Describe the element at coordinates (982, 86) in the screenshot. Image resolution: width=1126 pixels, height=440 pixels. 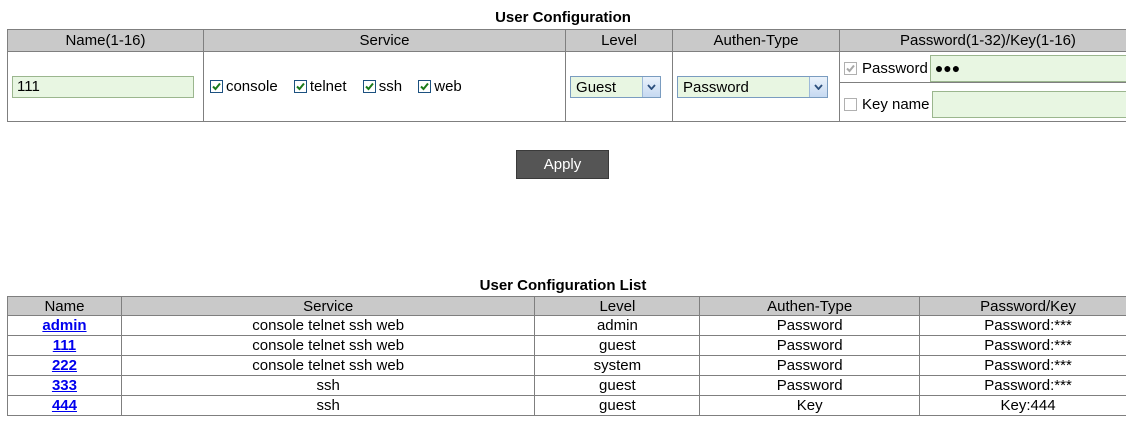
I see `password-cell: Password ●●● Key name` at that location.